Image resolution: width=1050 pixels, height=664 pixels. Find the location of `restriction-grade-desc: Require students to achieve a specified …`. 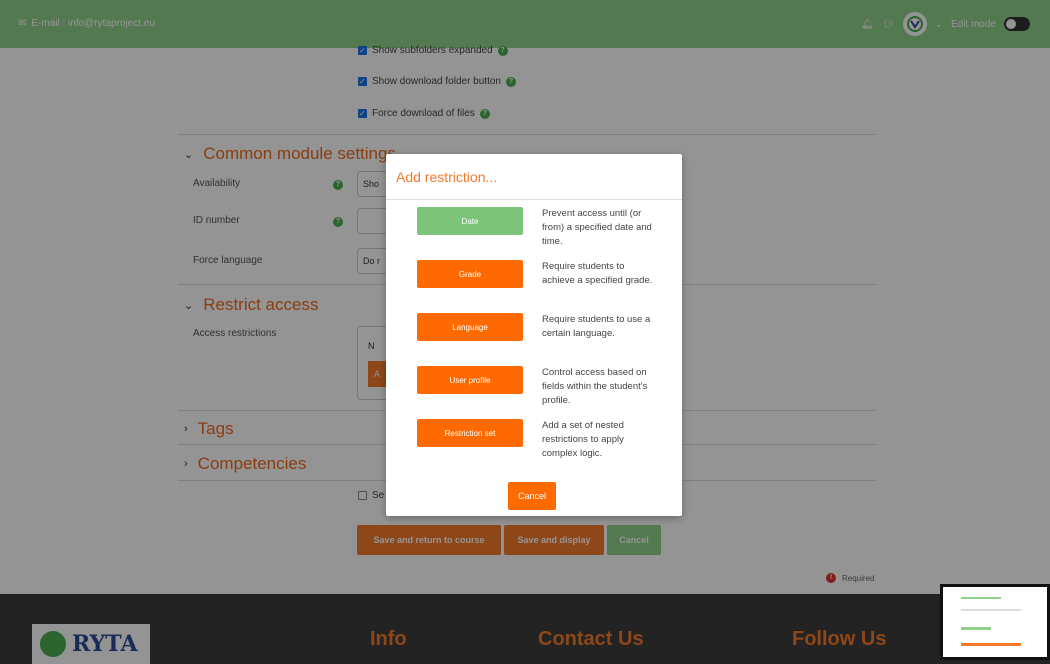

restriction-grade-desc: Require students to achieve a specified … is located at coordinates (597, 273).